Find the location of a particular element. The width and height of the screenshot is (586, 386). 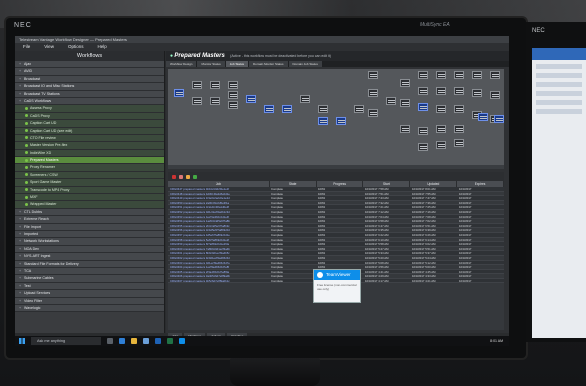

menu-item-help: Help is located at coordinates (101, 47).